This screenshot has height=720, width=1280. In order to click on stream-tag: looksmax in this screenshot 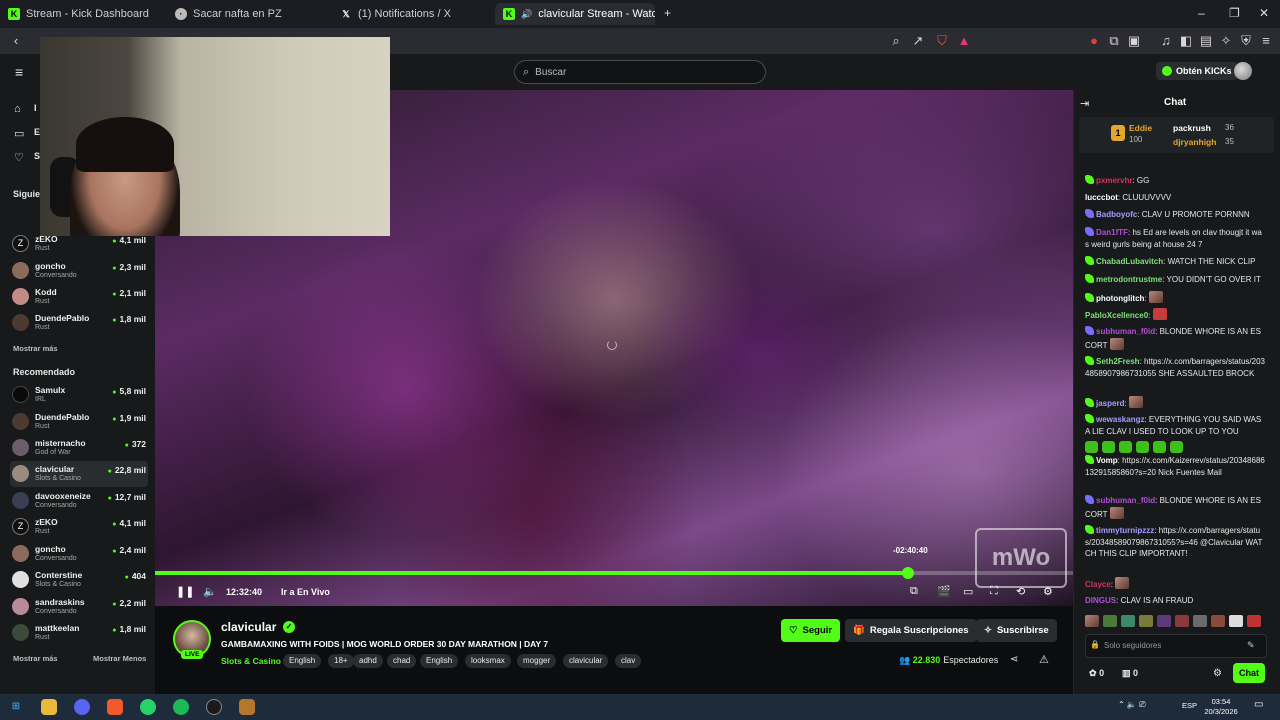, I will do `click(488, 661)`.